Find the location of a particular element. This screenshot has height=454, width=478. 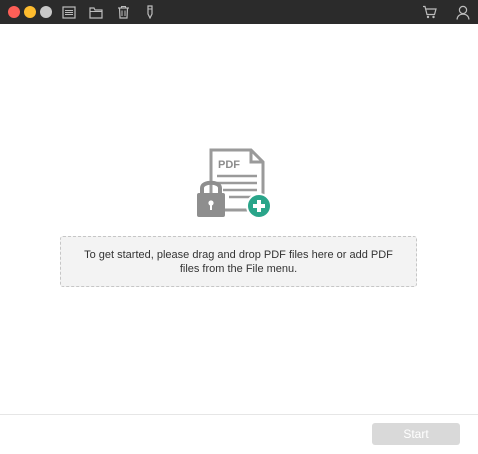

pen-icon is located at coordinates (150, 12).